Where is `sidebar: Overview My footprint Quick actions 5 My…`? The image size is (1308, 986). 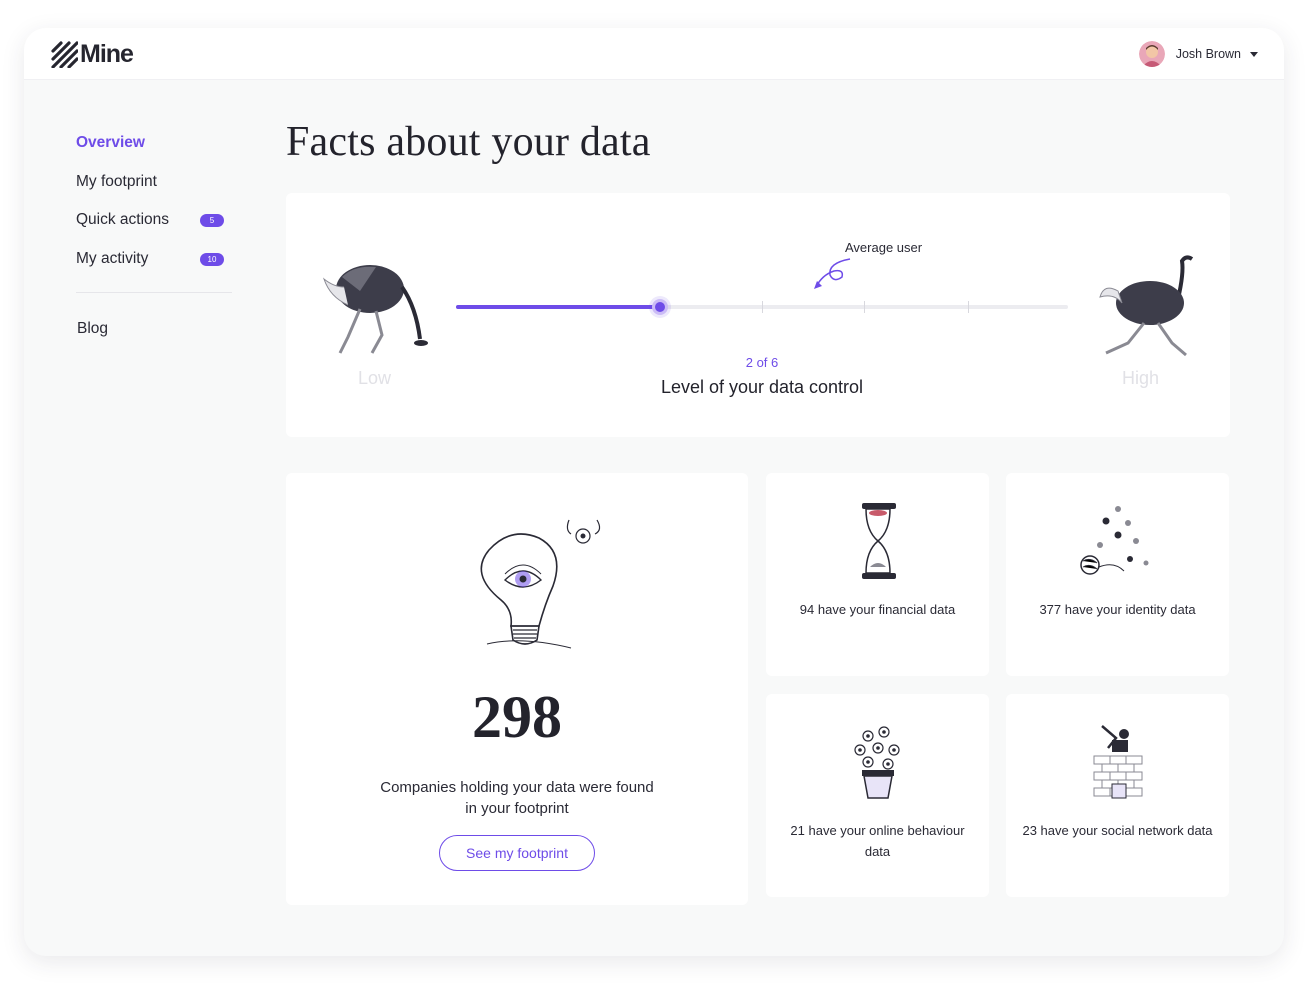 sidebar: Overview My footprint Quick actions 5 My… is located at coordinates (154, 236).